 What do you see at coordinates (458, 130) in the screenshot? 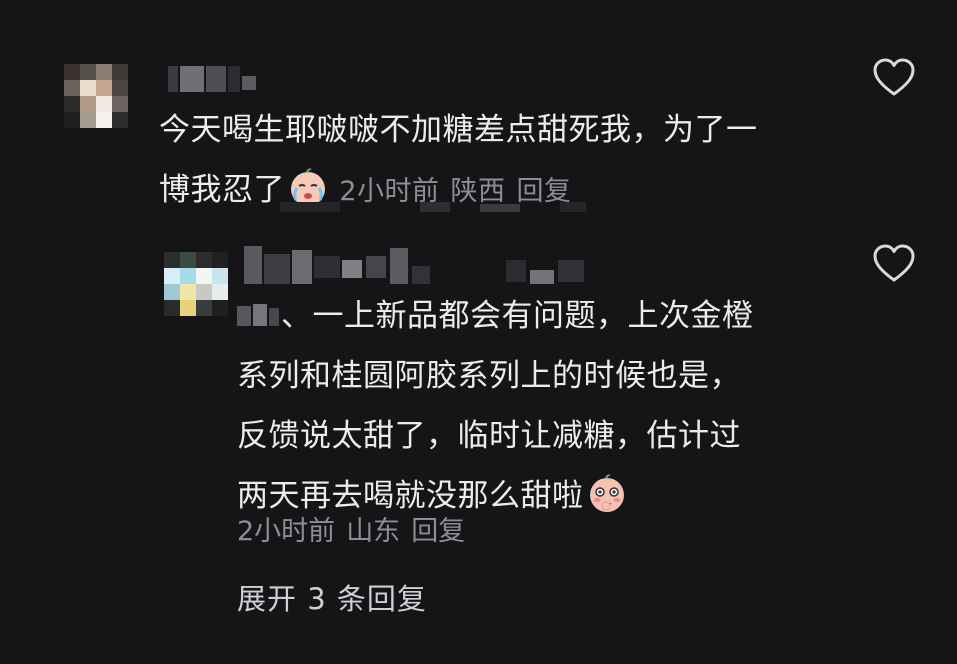
I see `comment-text-line: 今天喝生耶啵啵不加糖差点甜死我，为了一` at bounding box center [458, 130].